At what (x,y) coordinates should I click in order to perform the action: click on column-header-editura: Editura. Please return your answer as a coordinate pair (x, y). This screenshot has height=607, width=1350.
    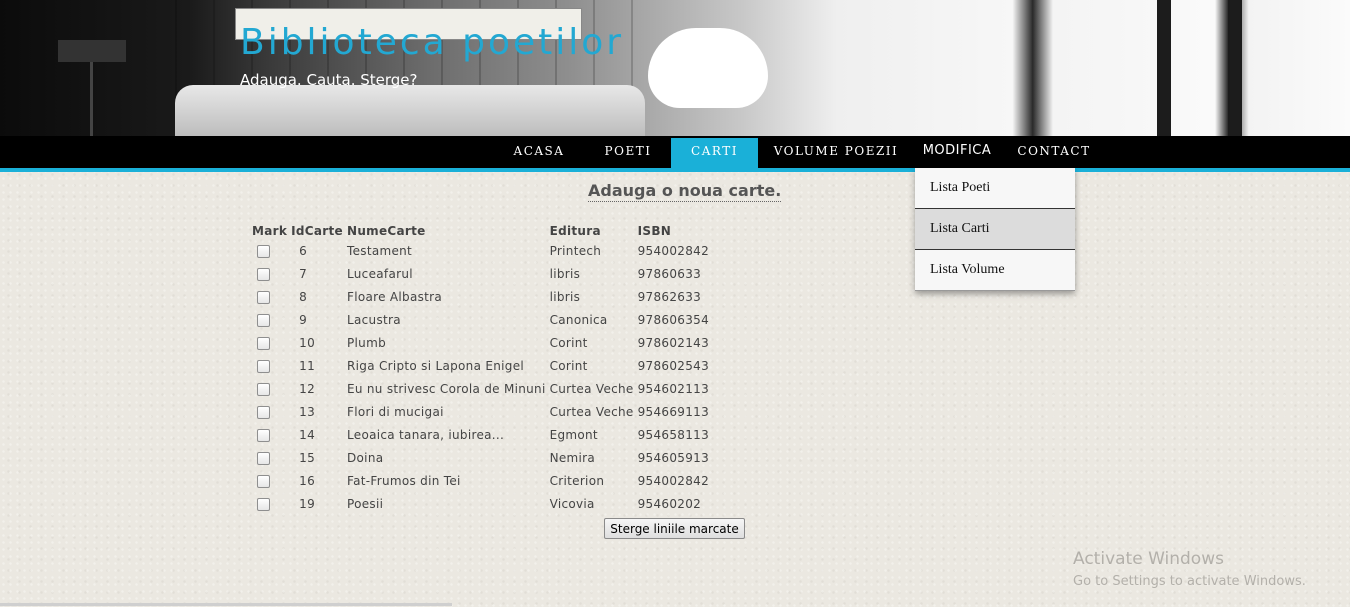
    Looking at the image, I should click on (575, 230).